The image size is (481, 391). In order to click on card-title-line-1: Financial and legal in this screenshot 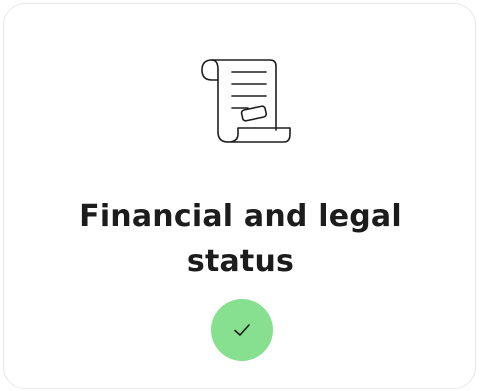, I will do `click(240, 216)`.